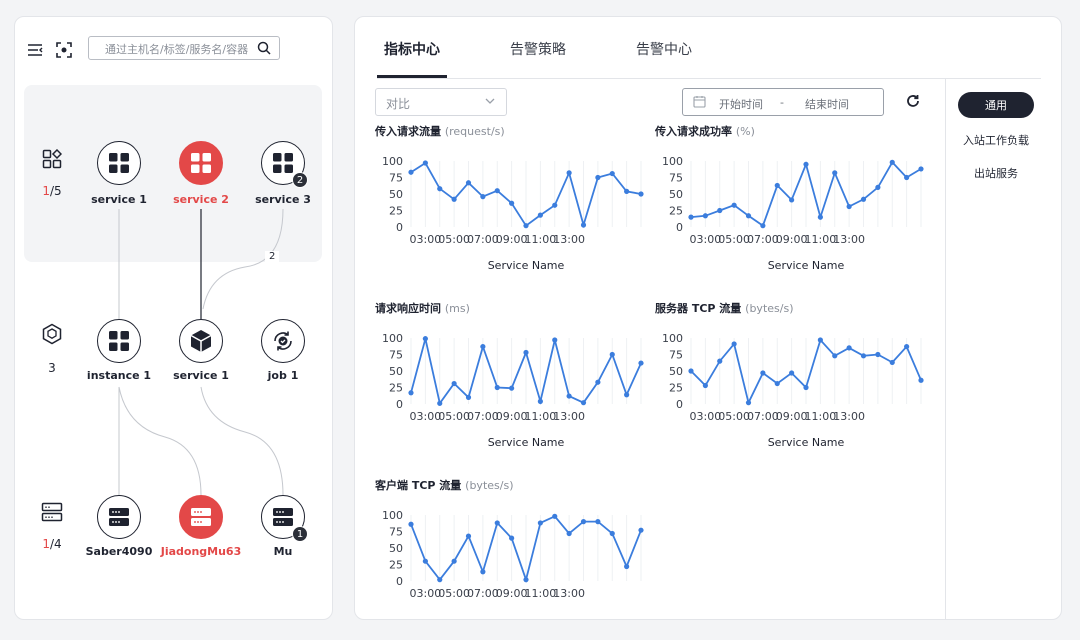 This screenshot has height=640, width=1080. I want to click on tab-alert-center: 告警中心, so click(664, 49).